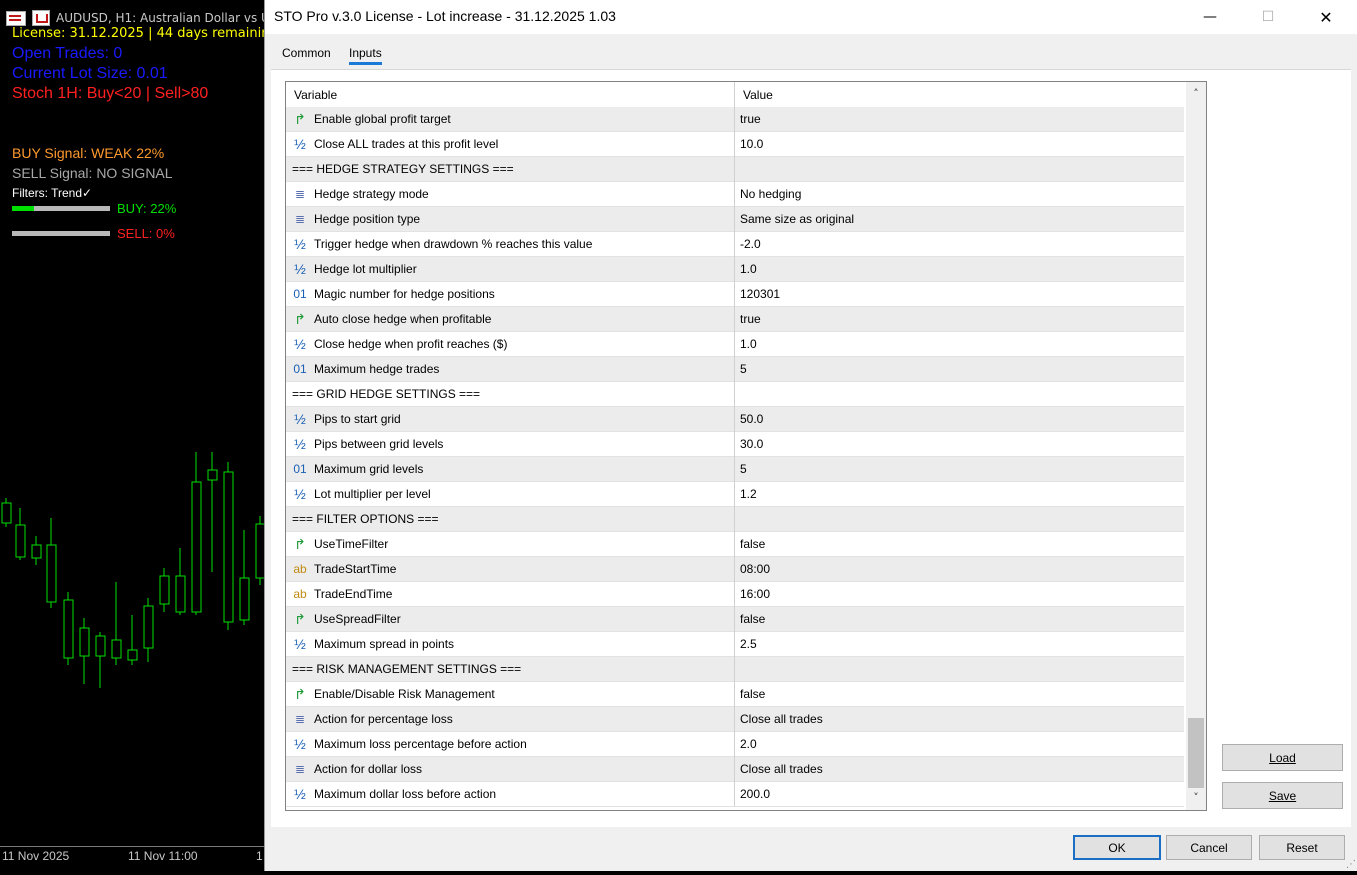  I want to click on time-axis-label: 11 Nov 11:00, so click(163, 856).